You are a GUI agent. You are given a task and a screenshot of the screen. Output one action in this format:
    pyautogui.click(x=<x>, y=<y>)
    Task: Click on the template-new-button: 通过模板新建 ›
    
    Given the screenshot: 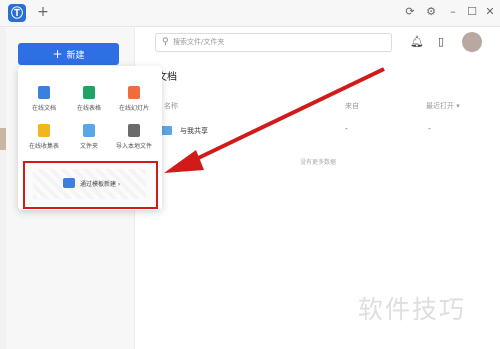 What is the action you would take?
    pyautogui.click(x=90, y=185)
    